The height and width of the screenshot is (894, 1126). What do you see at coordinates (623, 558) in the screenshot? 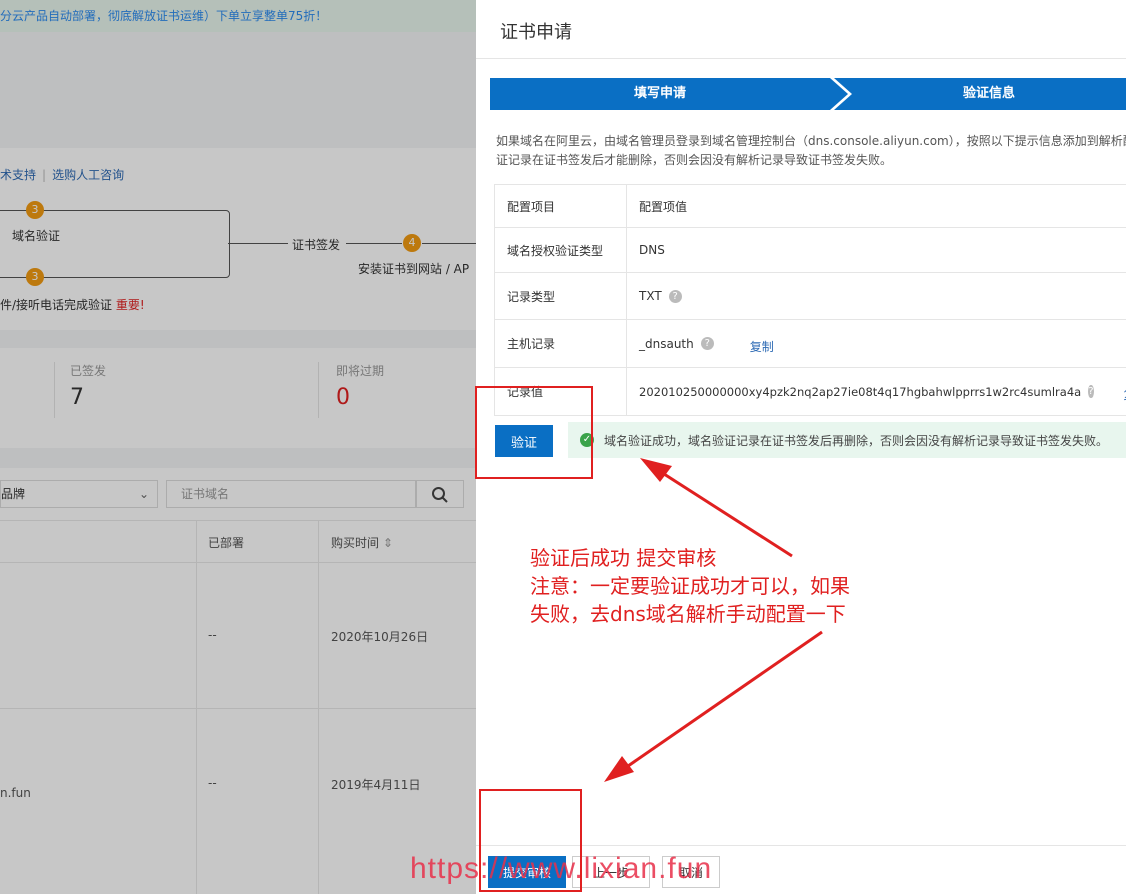
I see `annotation-line-1: 验证后成功 提交审核` at bounding box center [623, 558].